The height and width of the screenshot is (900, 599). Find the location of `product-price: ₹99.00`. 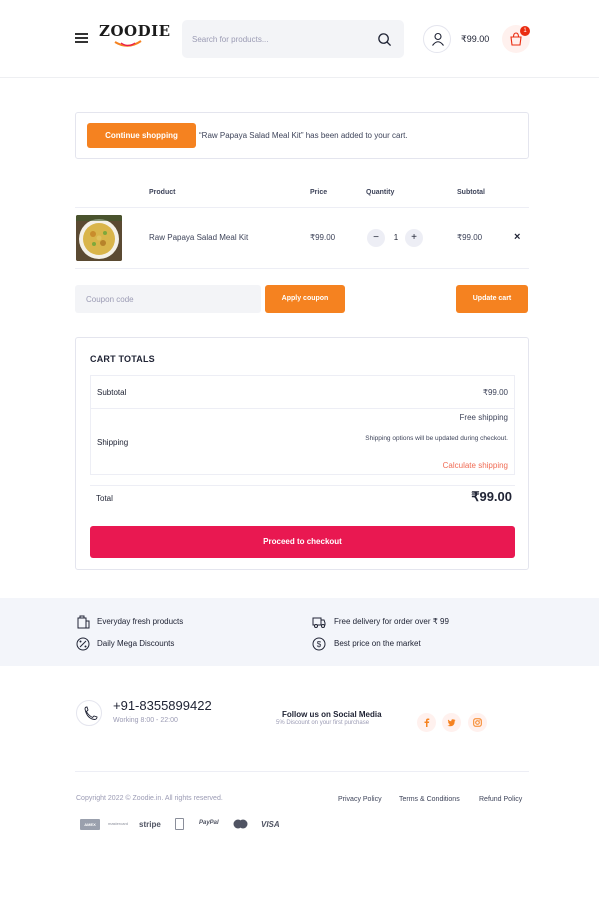

product-price: ₹99.00 is located at coordinates (323, 237).